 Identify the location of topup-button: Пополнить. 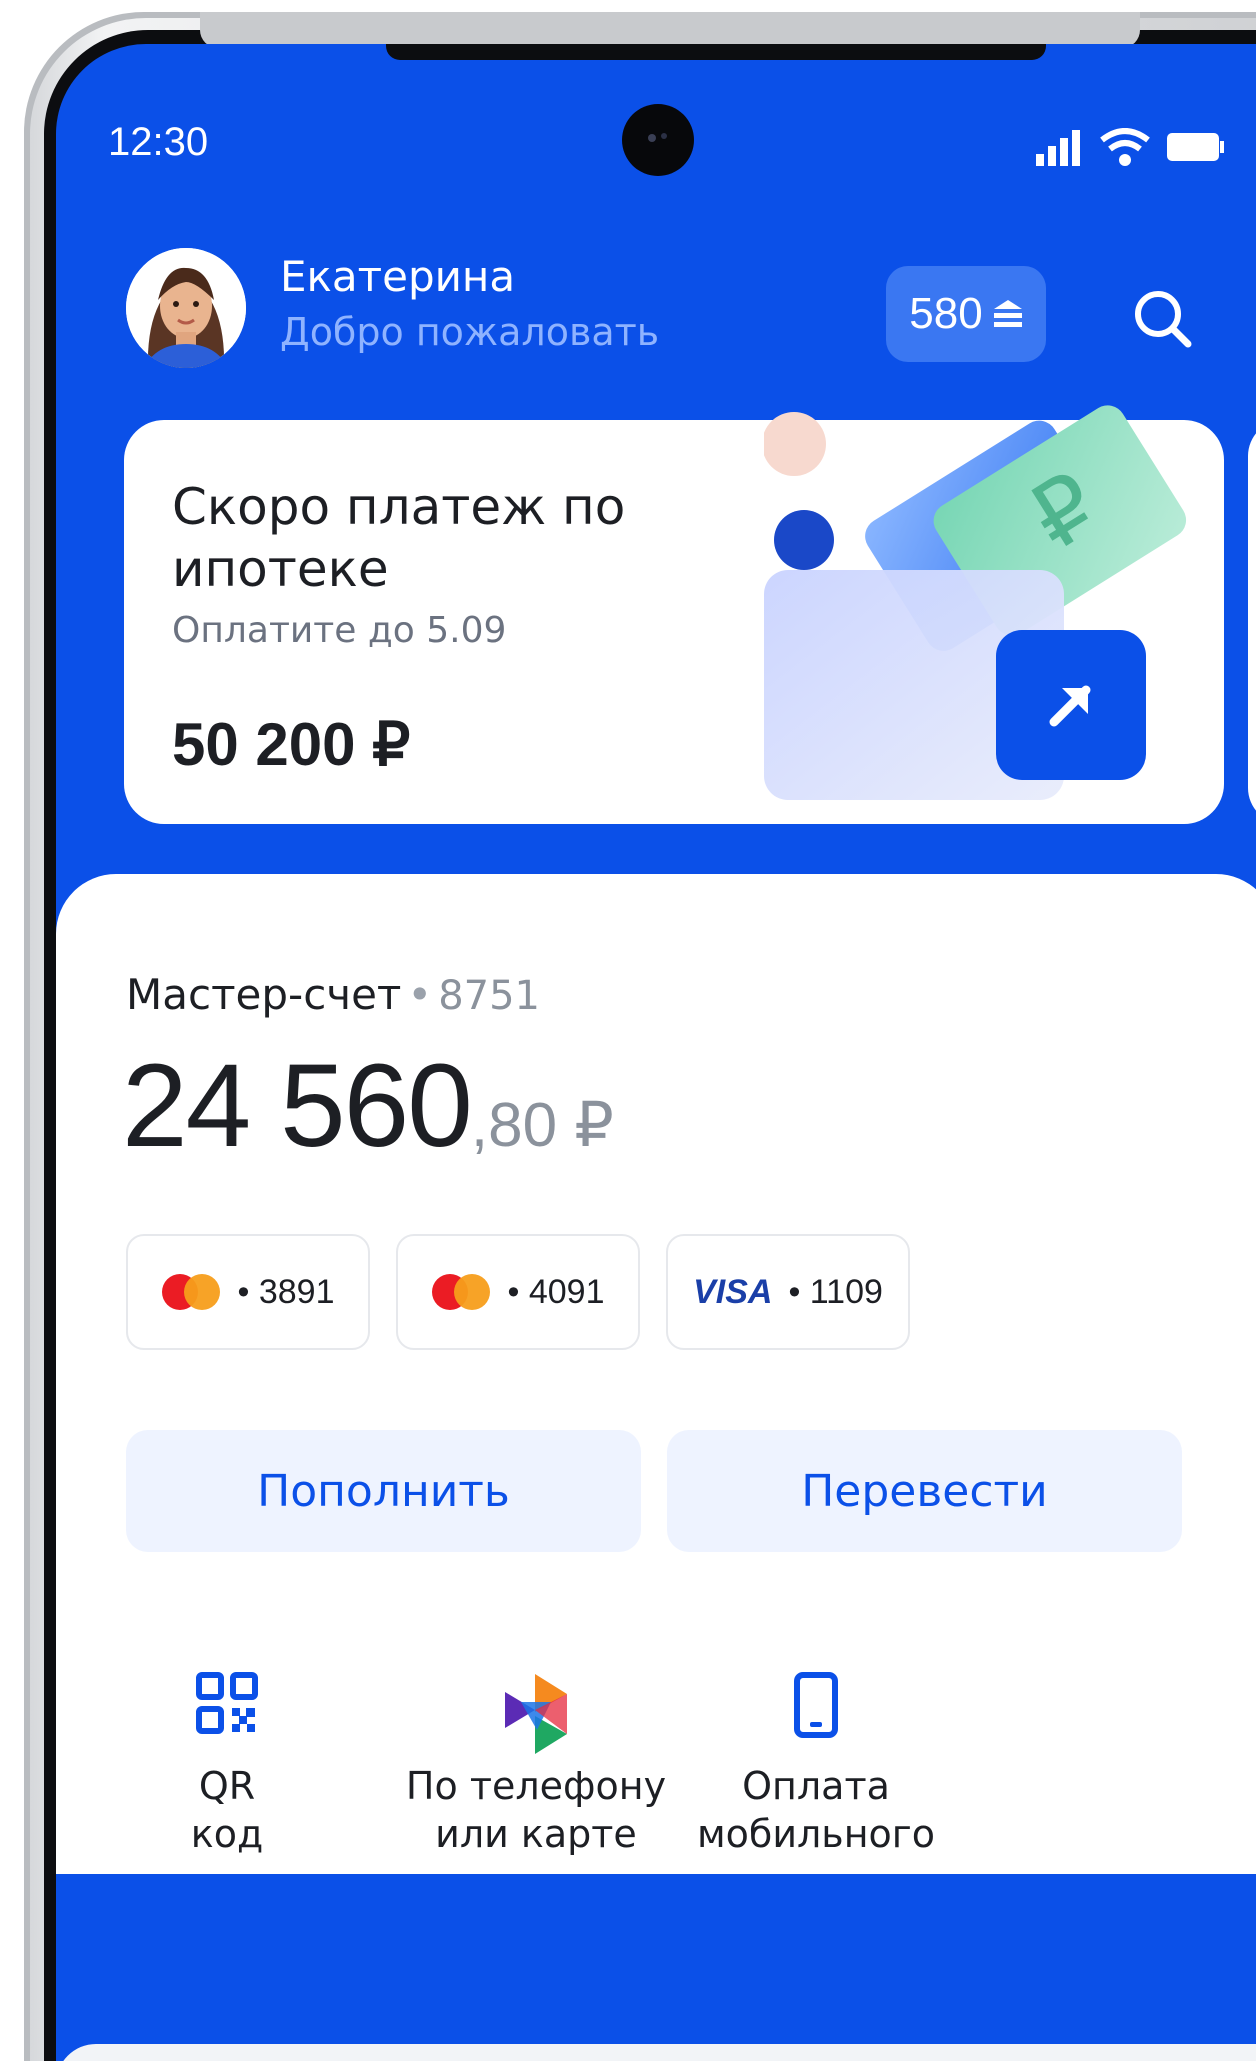
(383, 1491).